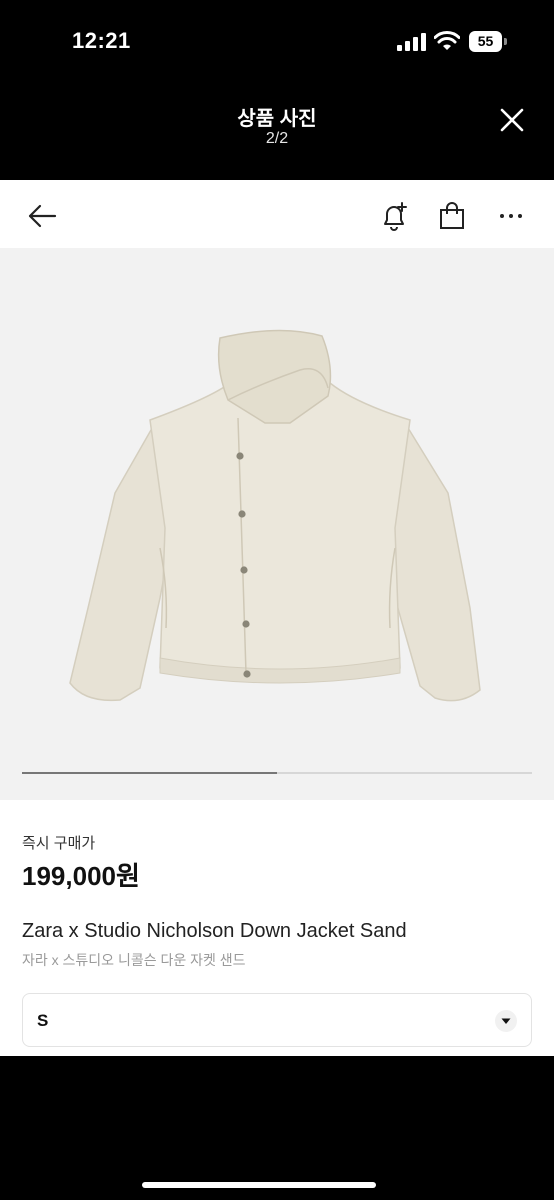 This screenshot has height=1200, width=554. Describe the element at coordinates (277, 119) in the screenshot. I see `viewer-title: 상품 사진` at that location.